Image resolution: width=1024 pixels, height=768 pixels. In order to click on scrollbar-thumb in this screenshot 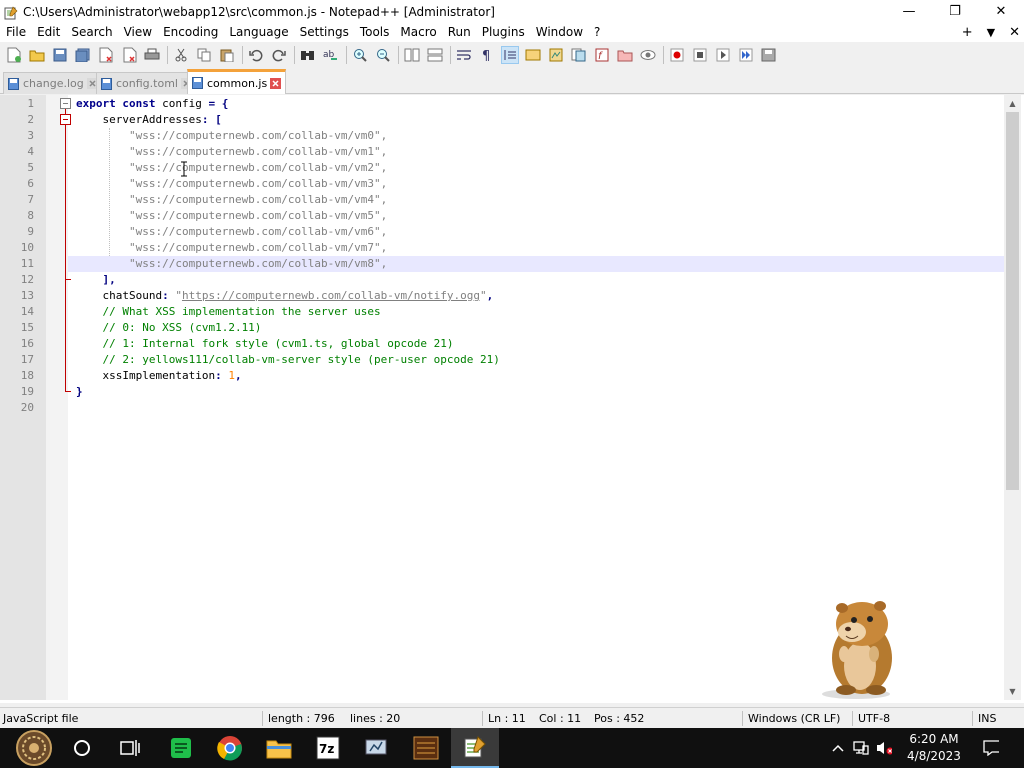, I will do `click(1012, 301)`.